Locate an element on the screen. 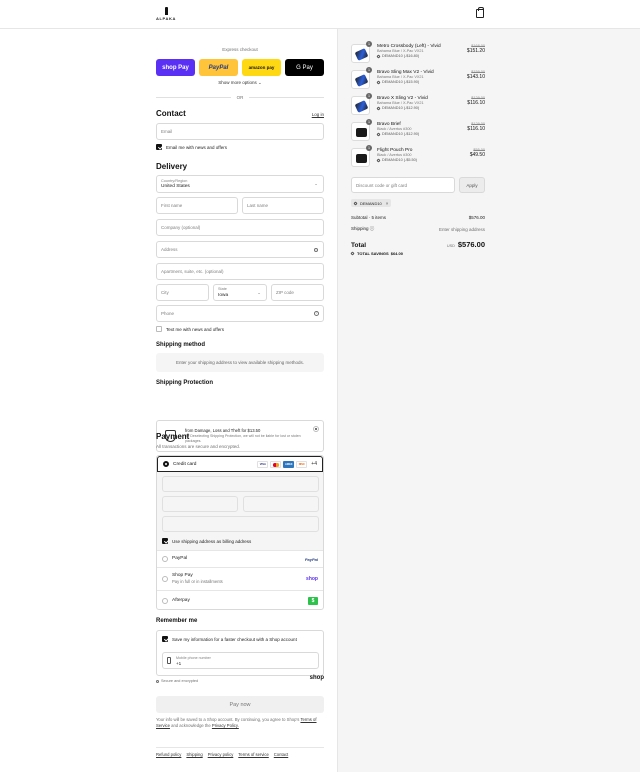 This screenshot has width=640, height=772. item-discount-text: DEMAND10 (-$5.50) is located at coordinates (400, 160).